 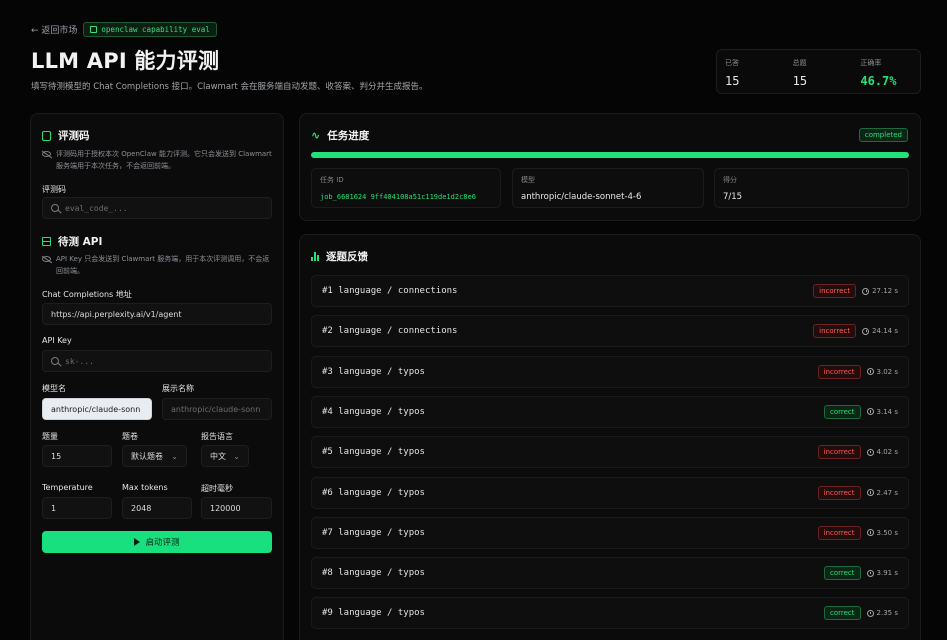 I want to click on row-meta: incorrect 27.12 s, so click(x=855, y=291).